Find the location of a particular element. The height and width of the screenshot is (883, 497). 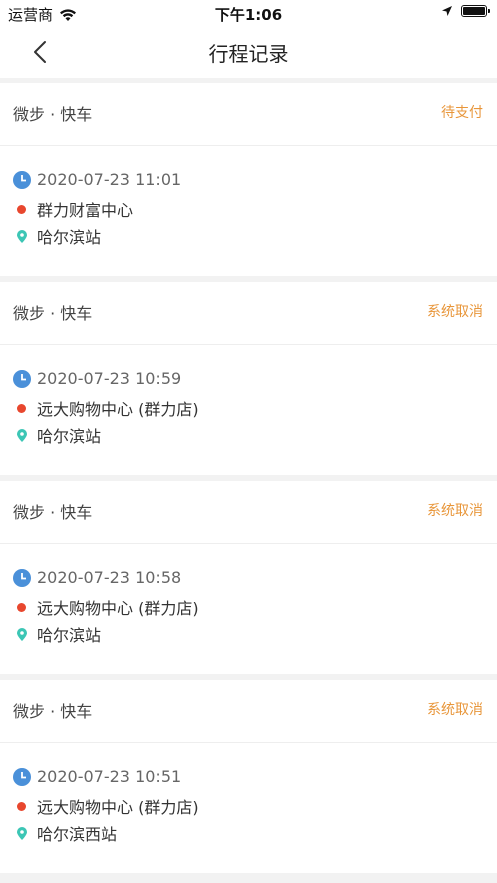

trip-card-body: 2020-07-23 11:01 群力财富中心 哈尔滨站 is located at coordinates (248, 211).